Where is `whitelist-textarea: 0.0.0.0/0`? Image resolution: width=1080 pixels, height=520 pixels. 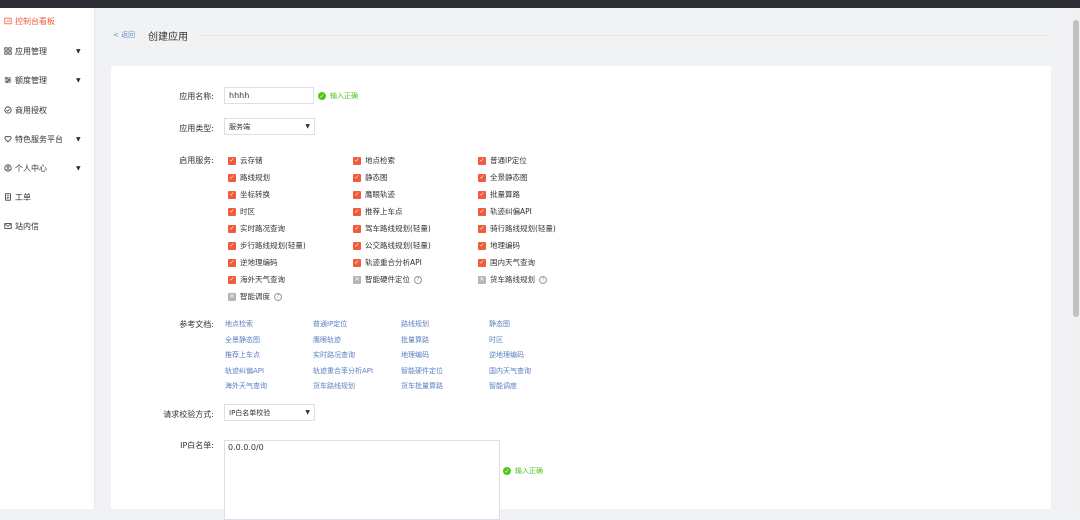
whitelist-textarea: 0.0.0.0/0 is located at coordinates (362, 480).